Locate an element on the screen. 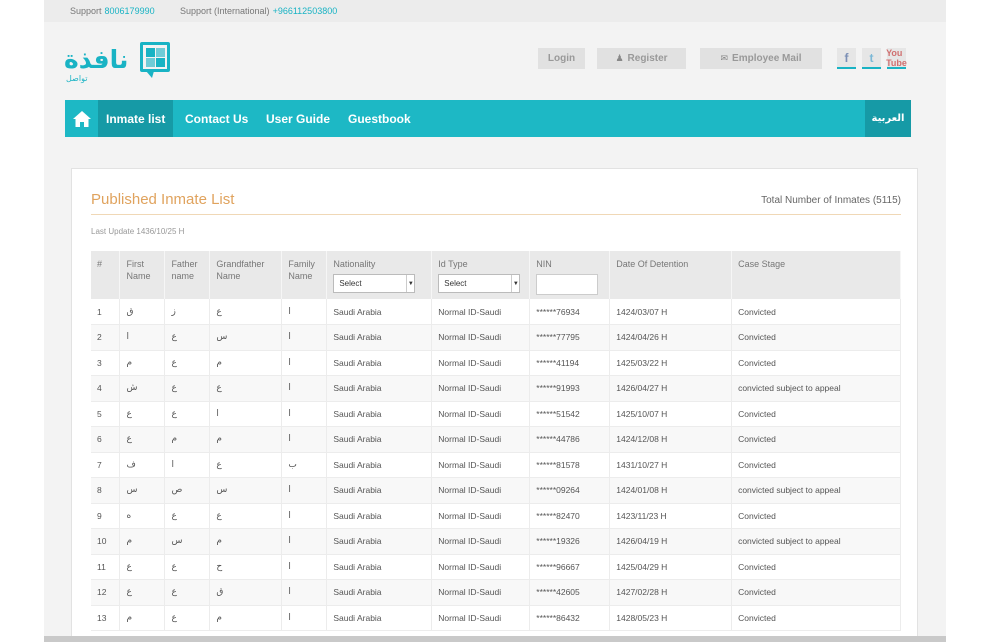  employee-mail-button: ✉ Employee Mail is located at coordinates (761, 58).